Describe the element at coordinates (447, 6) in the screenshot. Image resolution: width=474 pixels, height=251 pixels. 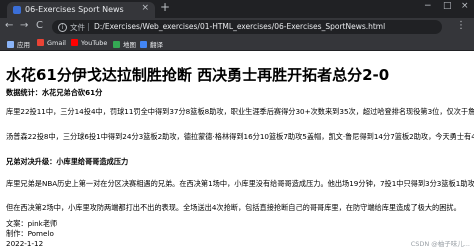
I see `maximize-button: □` at that location.